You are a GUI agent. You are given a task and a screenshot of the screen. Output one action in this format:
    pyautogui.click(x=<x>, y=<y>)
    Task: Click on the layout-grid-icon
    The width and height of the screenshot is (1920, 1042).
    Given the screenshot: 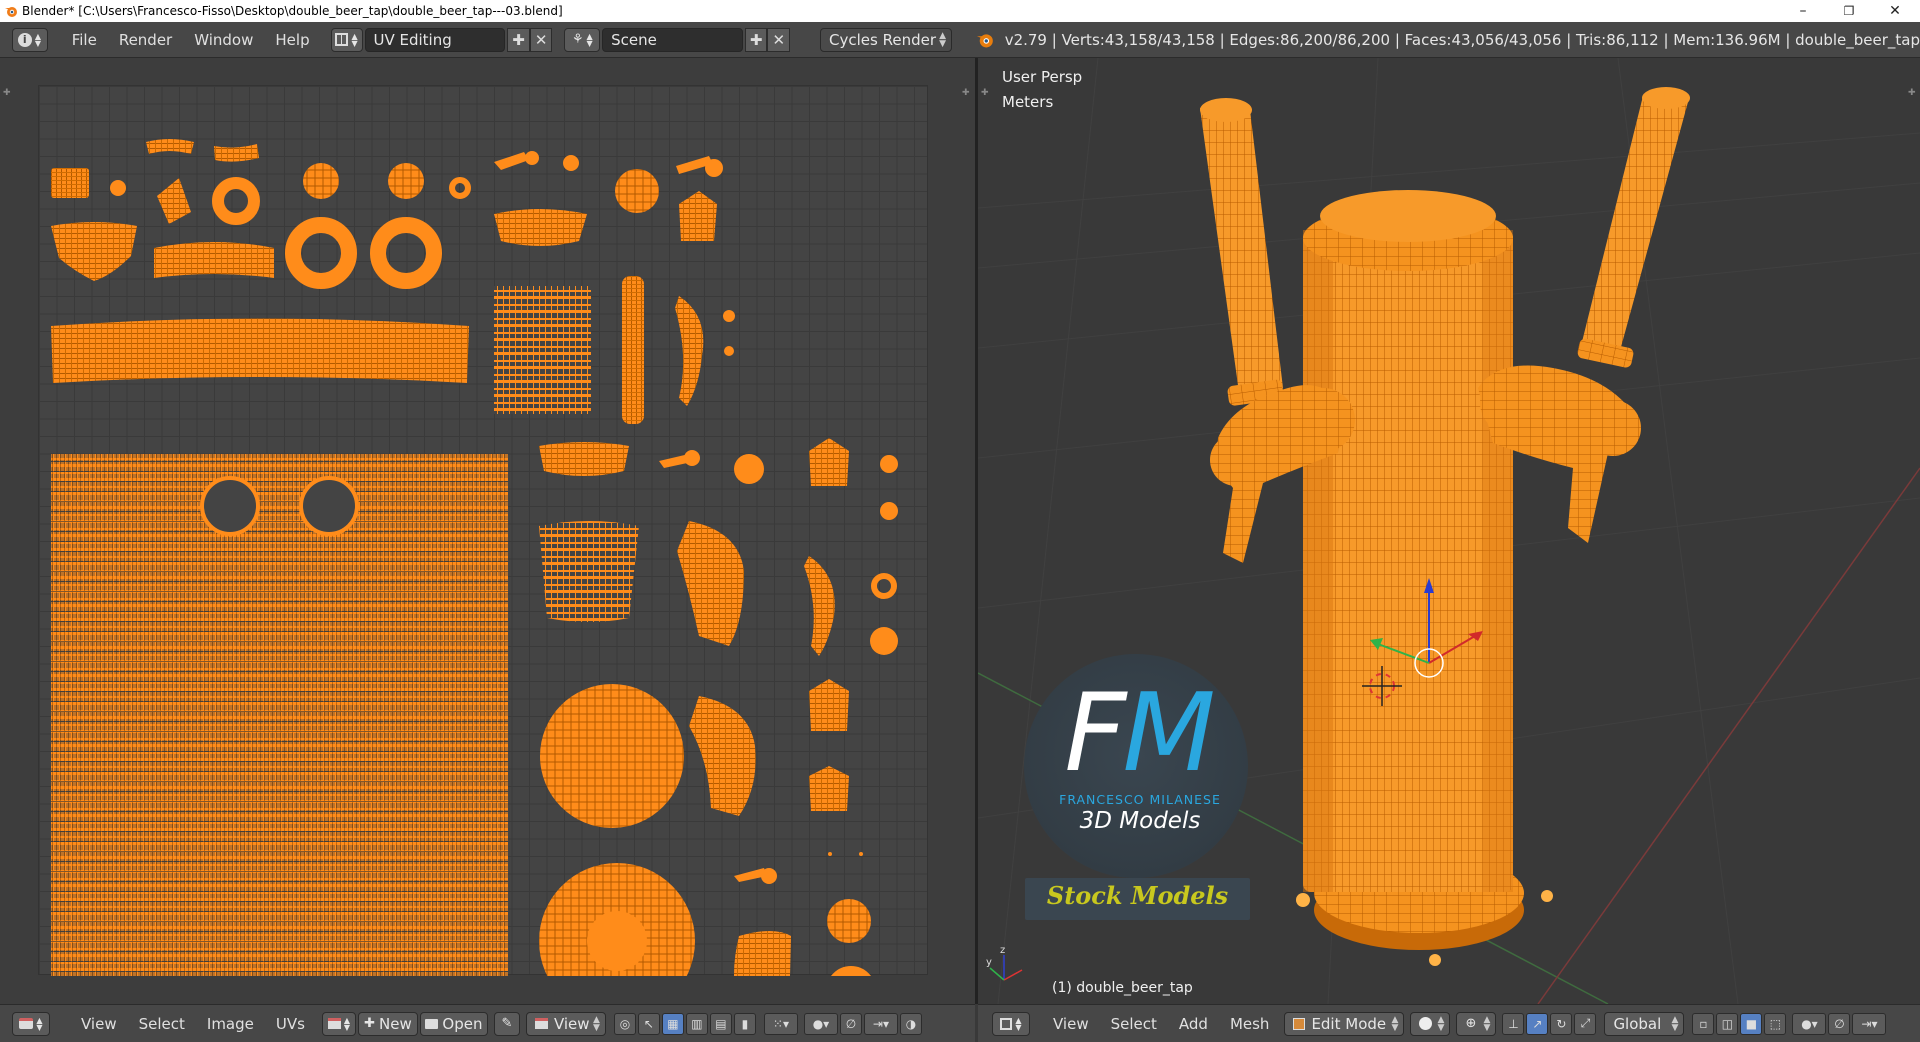 What is the action you would take?
    pyautogui.click(x=342, y=39)
    